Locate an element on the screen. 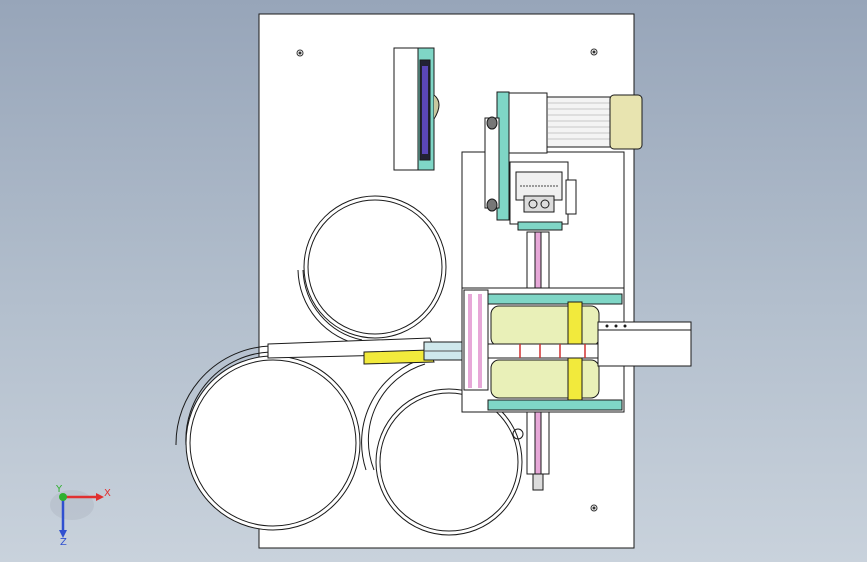 Image resolution: width=867 pixels, height=562 pixels. outlet-rail is located at coordinates (644, 344).